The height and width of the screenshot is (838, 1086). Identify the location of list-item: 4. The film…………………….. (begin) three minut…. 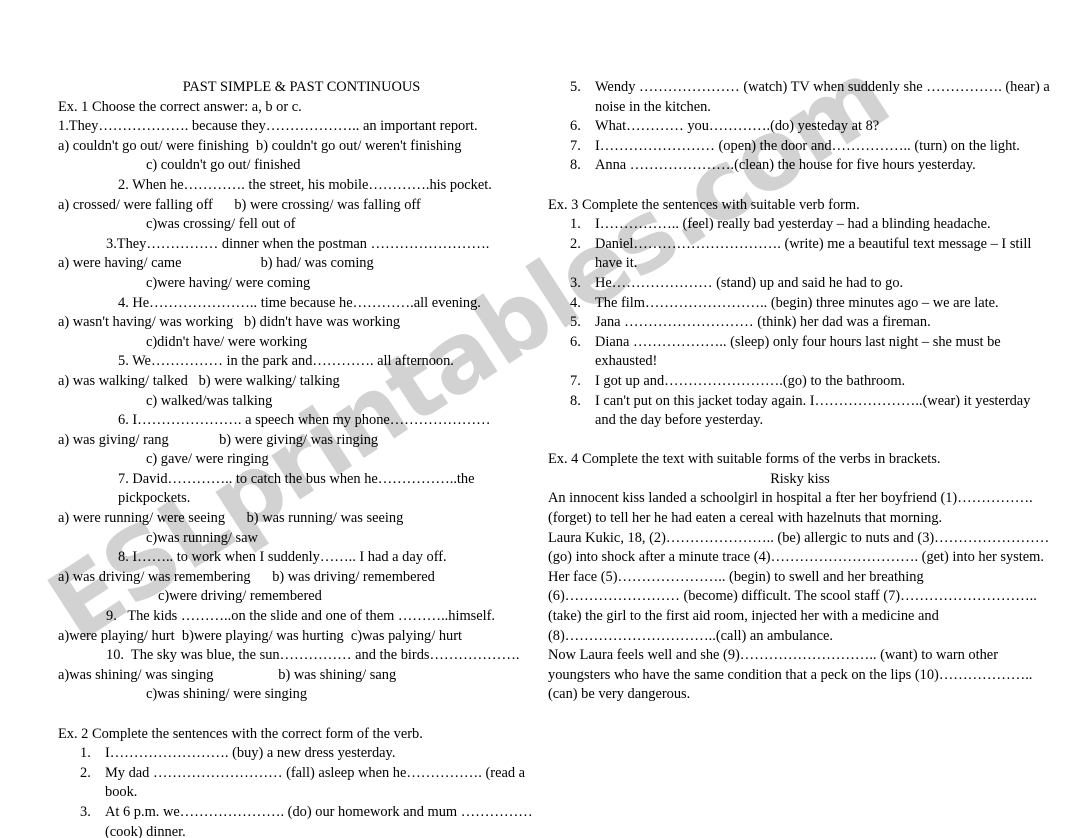
(800, 304).